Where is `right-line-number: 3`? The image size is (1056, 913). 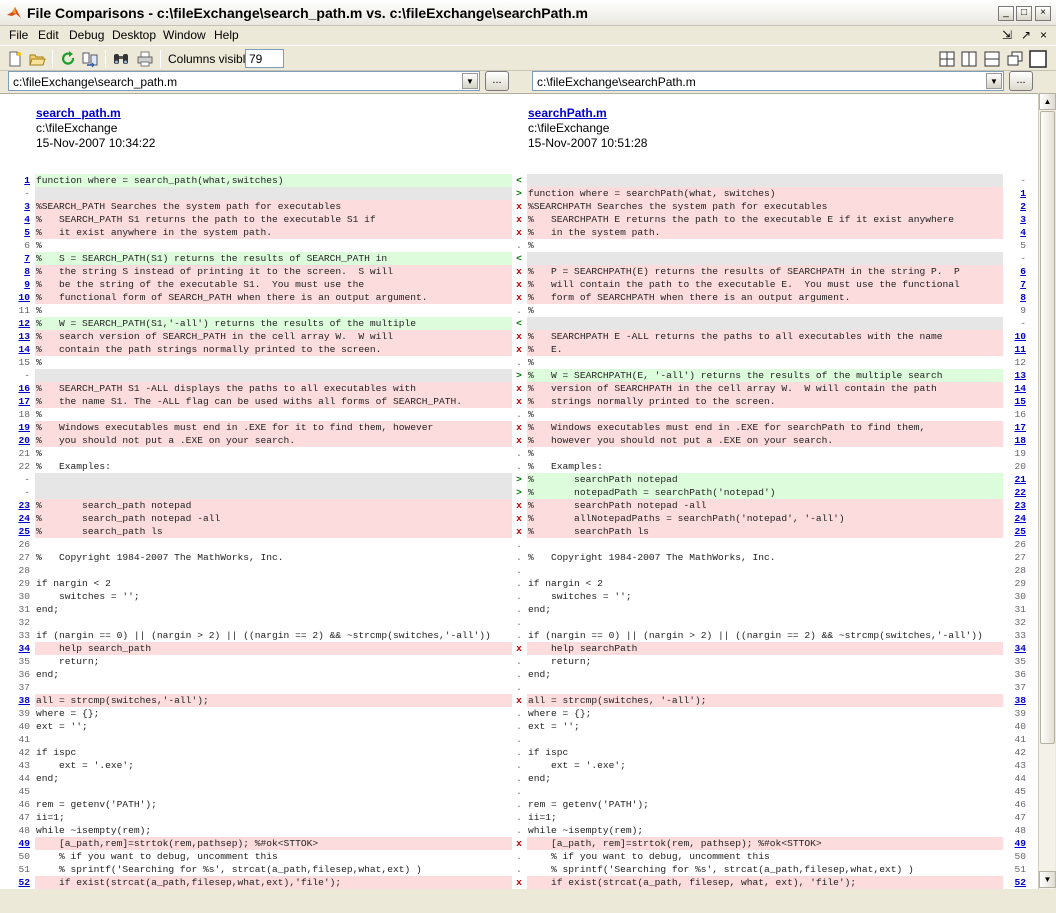 right-line-number: 3 is located at coordinates (1016, 219).